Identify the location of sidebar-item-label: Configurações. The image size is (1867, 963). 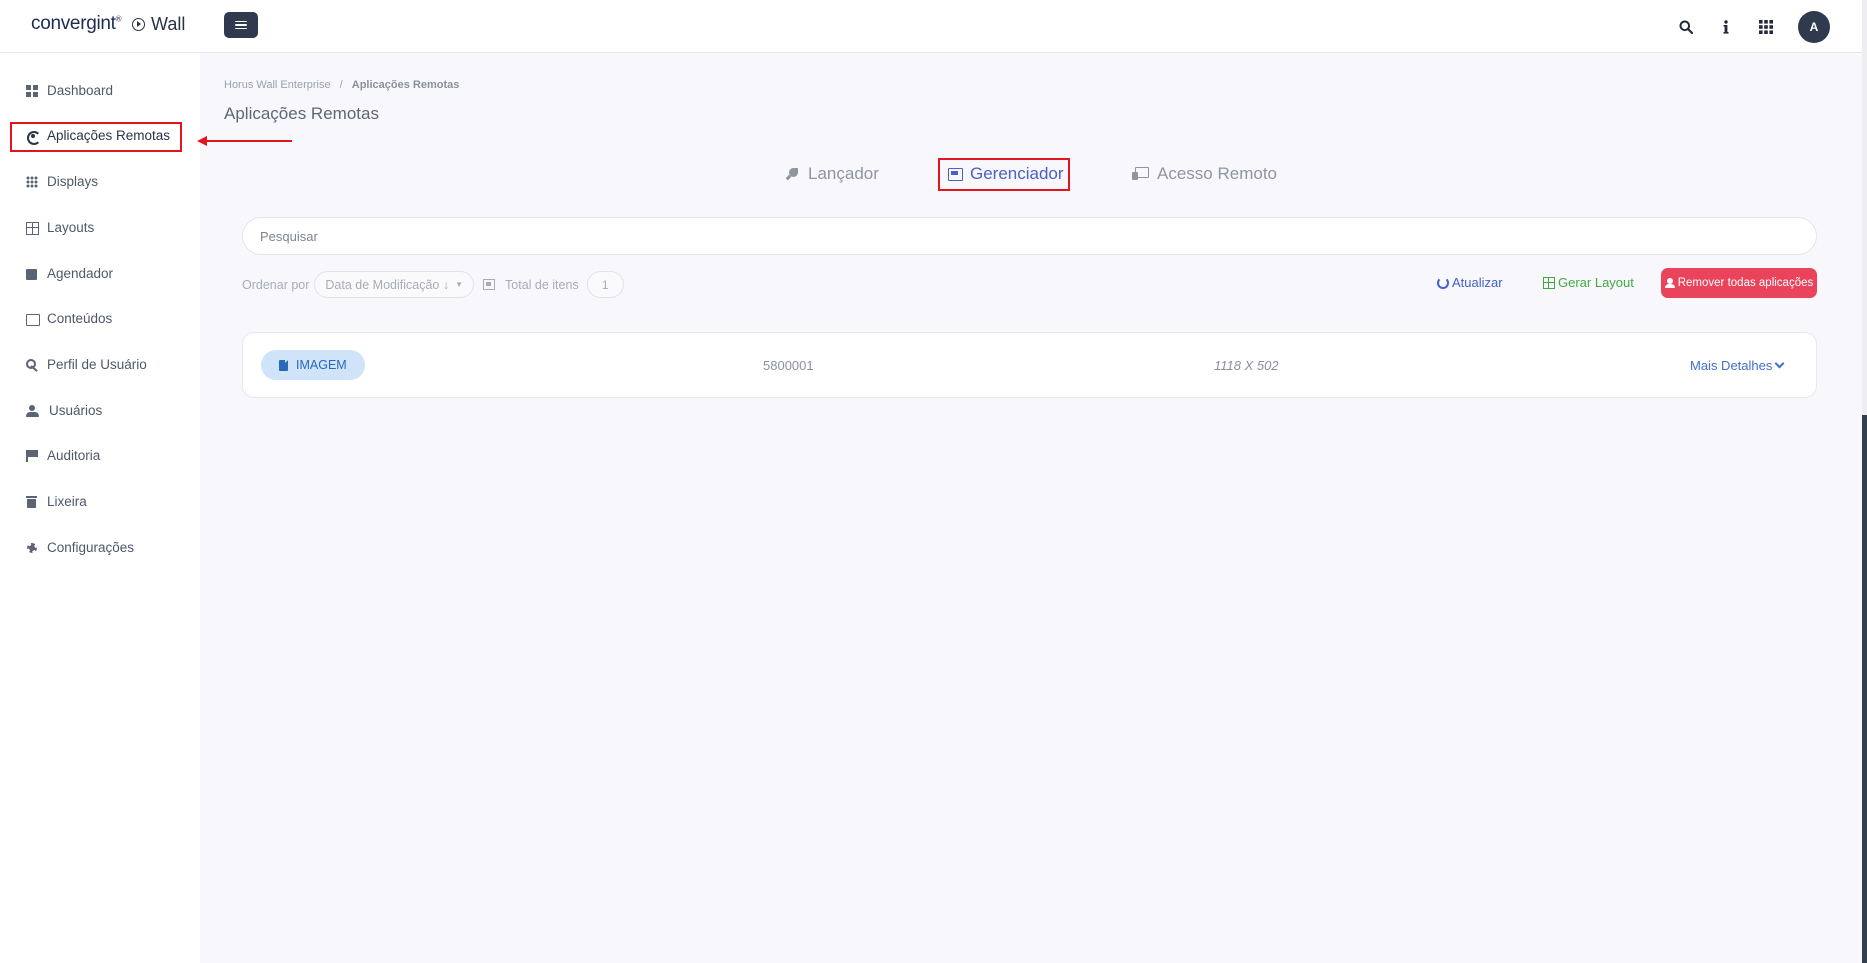
(91, 547).